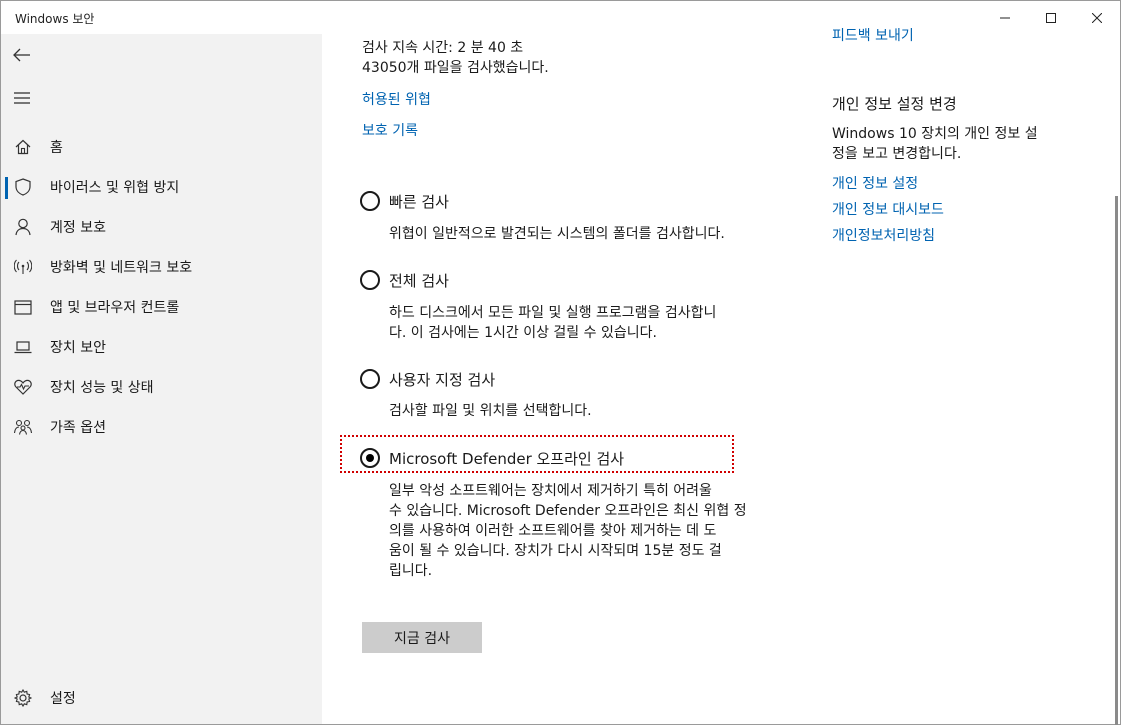  Describe the element at coordinates (553, 313) in the screenshot. I see `full-scan-description-line: 하드 디스크에서 모든 파일 및 실행 프로그램을 검사합니` at that location.